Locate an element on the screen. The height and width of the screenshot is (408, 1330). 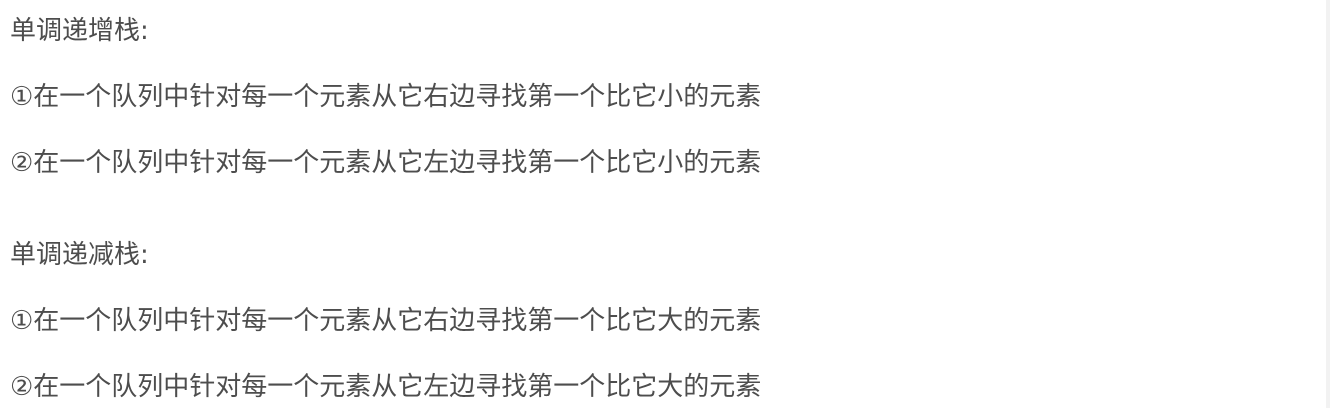
increasing-stack-item-2: ②在一个队列中针对每一个元素从它左边寻找第一个比它小的元素 is located at coordinates (386, 163).